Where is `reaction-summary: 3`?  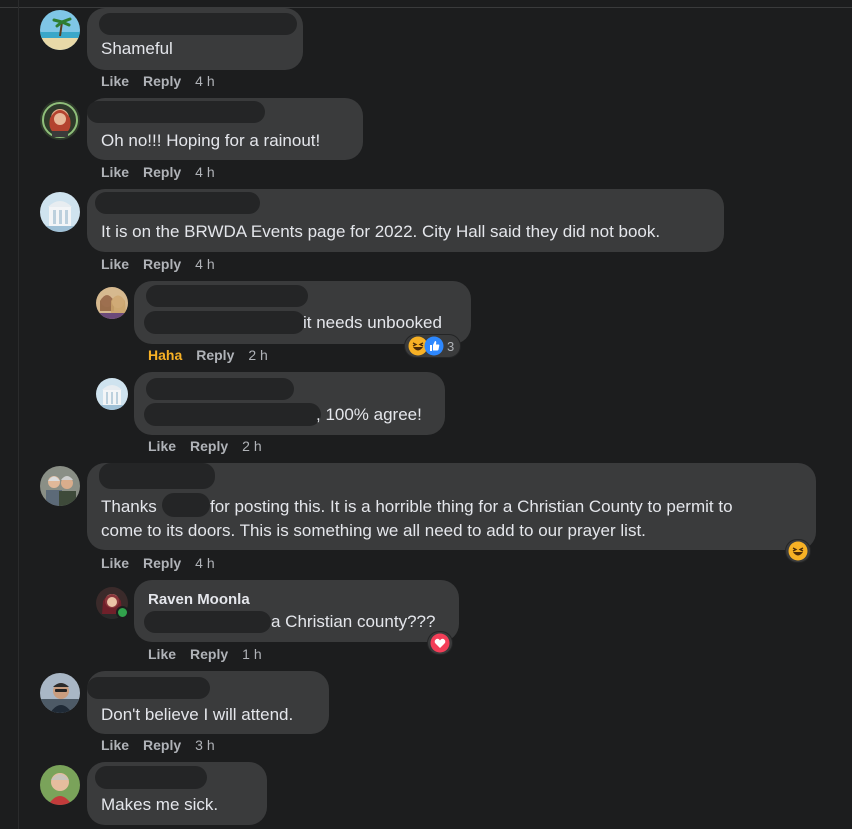
reaction-summary: 3 is located at coordinates (433, 346).